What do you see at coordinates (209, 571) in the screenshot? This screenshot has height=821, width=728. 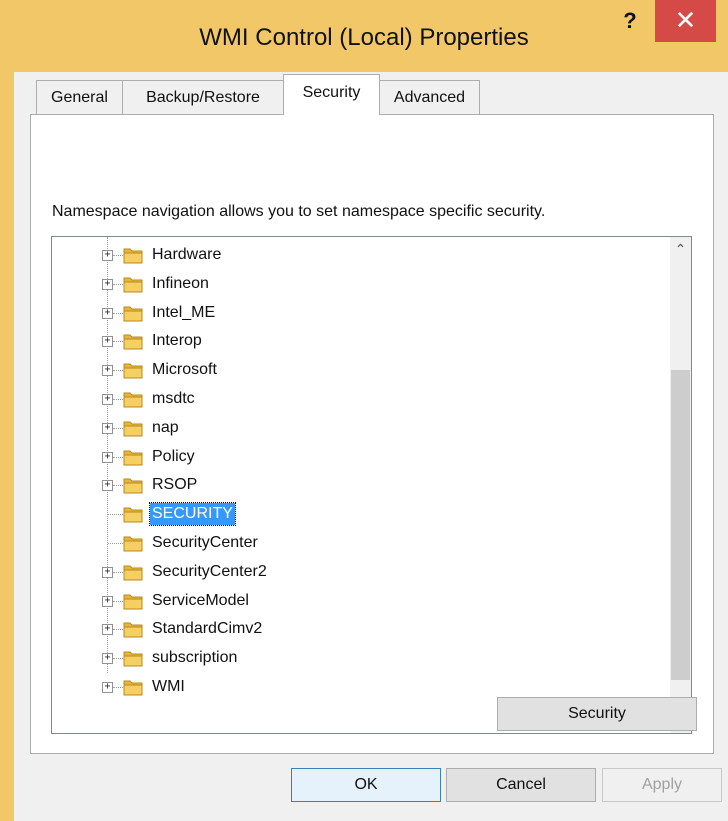 I see `tree-item-label: SecurityCenter2` at bounding box center [209, 571].